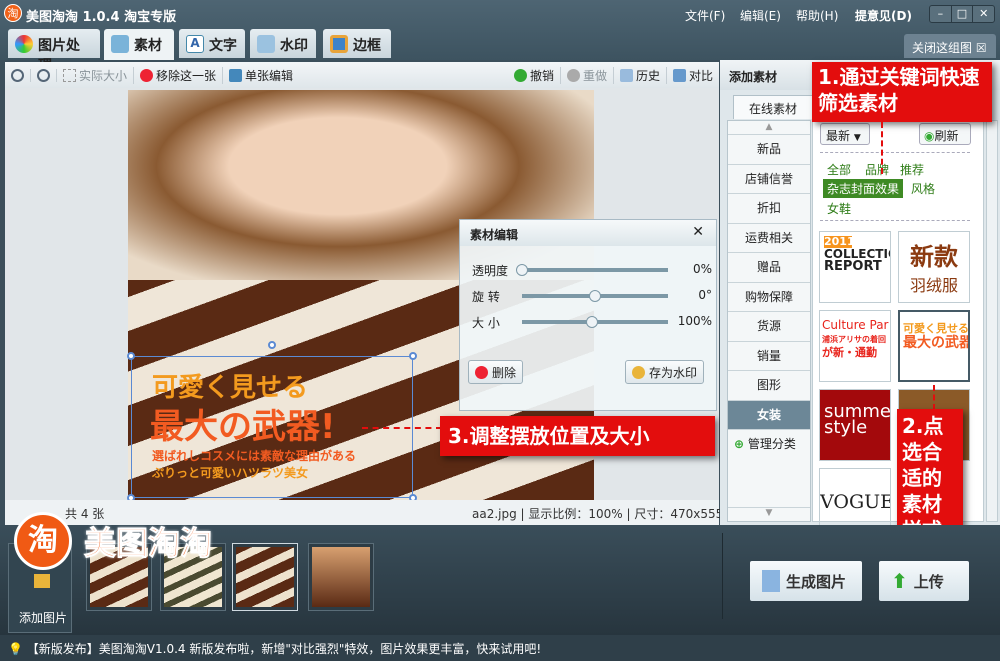 The width and height of the screenshot is (1000, 661). What do you see at coordinates (186, 75) in the screenshot?
I see `label: 移除这一张` at bounding box center [186, 75].